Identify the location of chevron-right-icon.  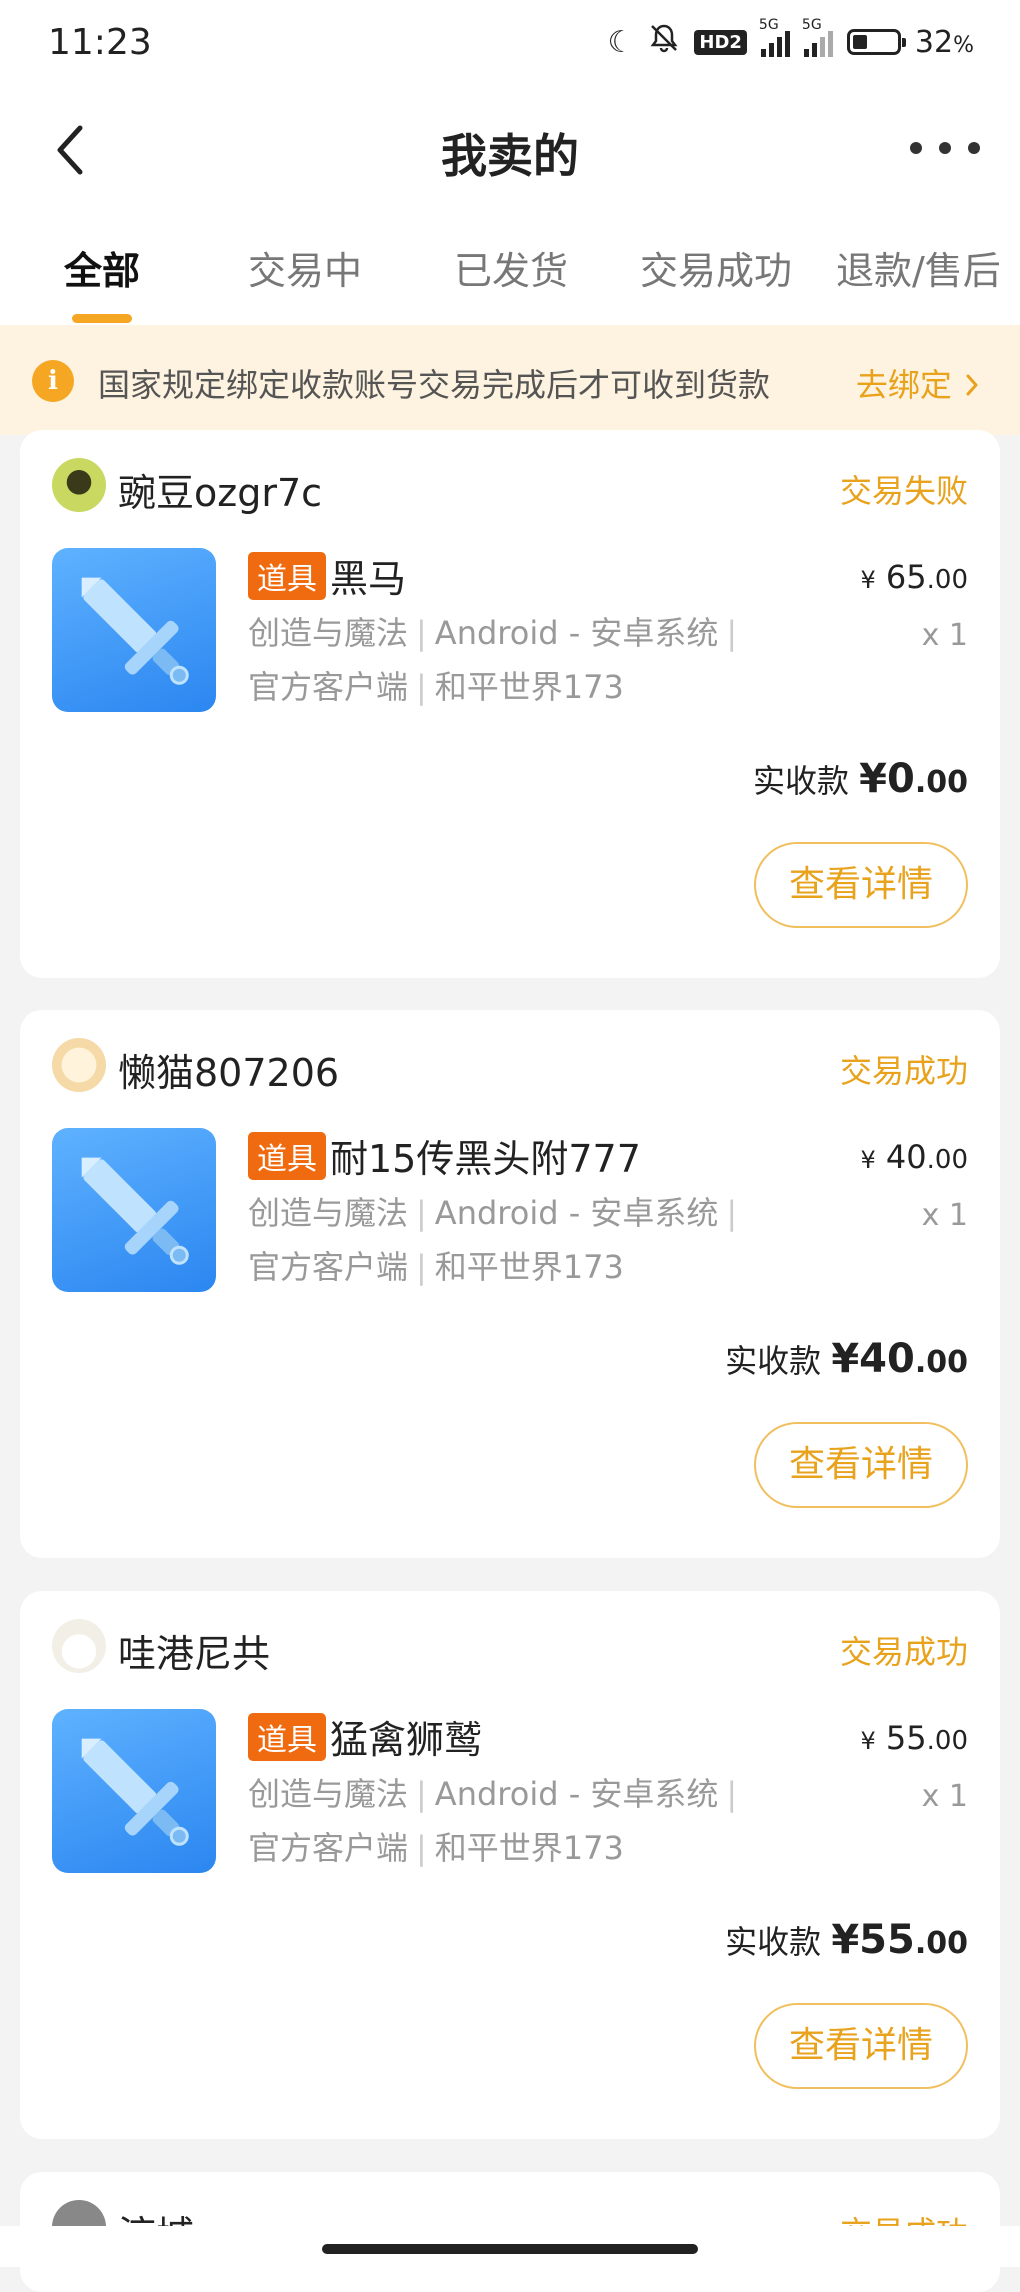
(972, 385).